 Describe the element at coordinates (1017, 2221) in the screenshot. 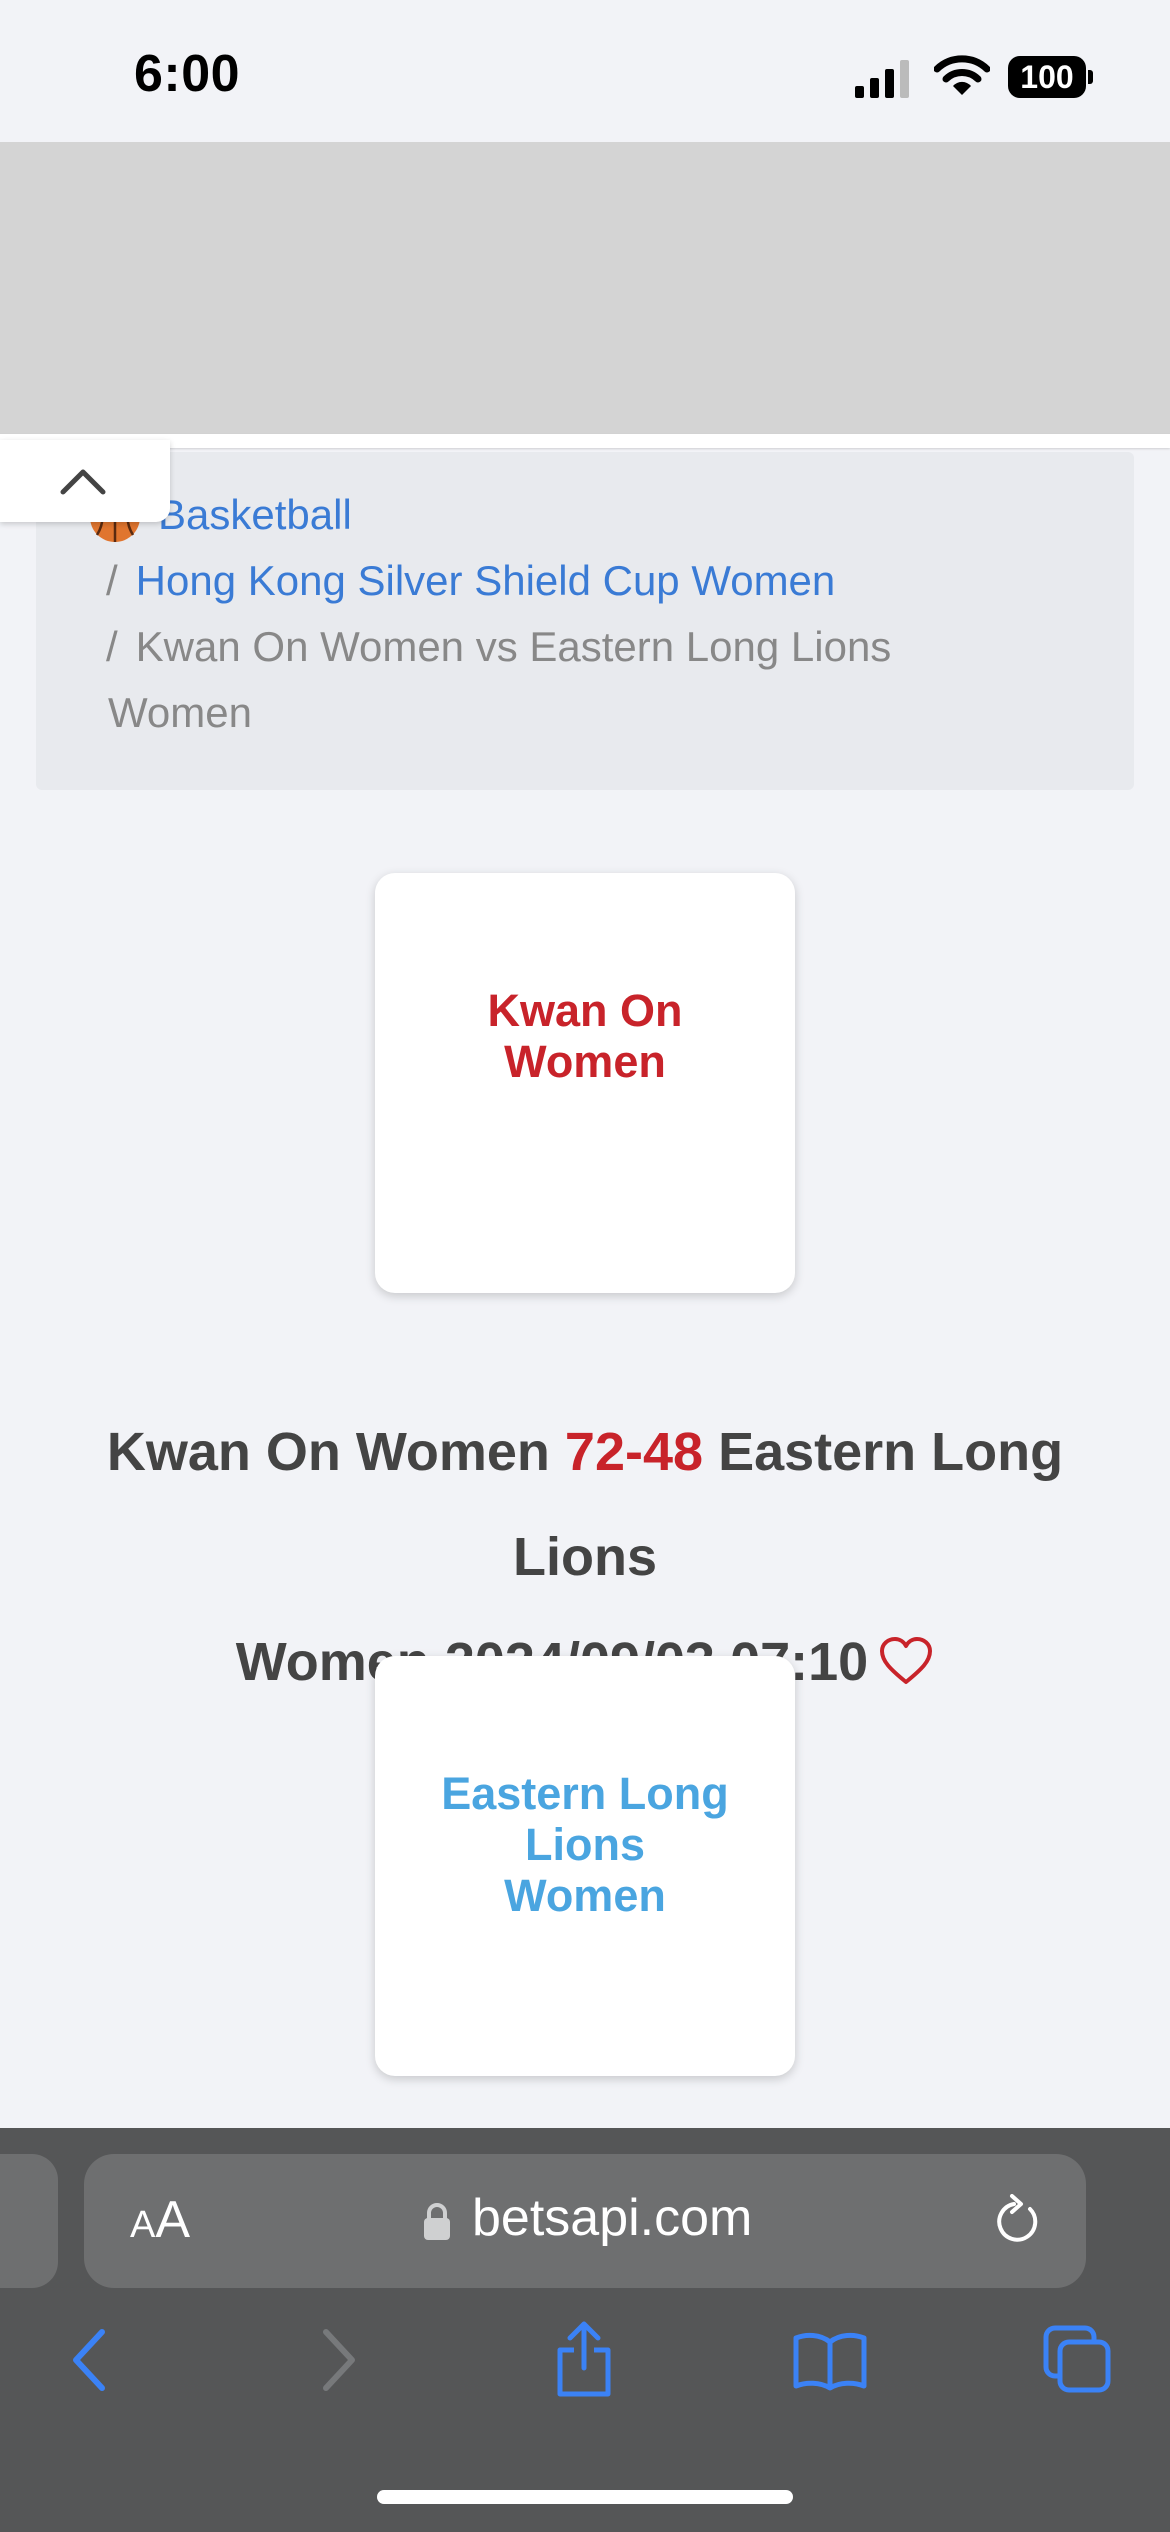

I see `reload-icon` at that location.